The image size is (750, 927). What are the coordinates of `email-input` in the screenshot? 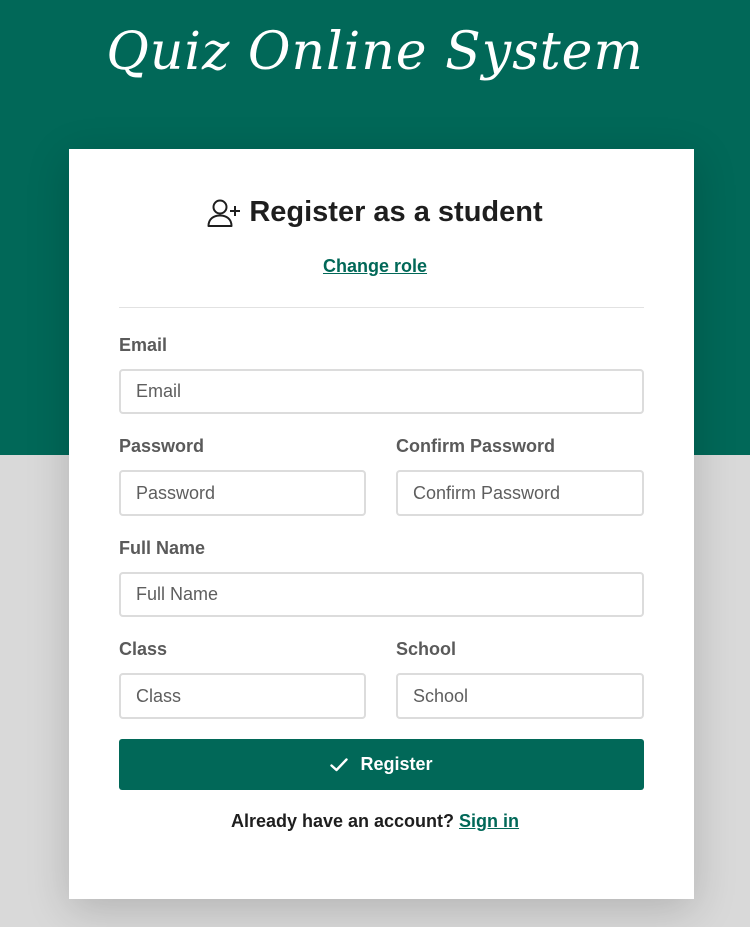 It's located at (381, 391).